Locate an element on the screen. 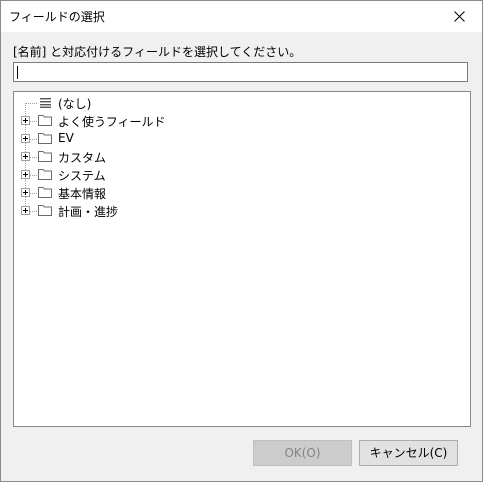 The width and height of the screenshot is (483, 482). tree-item-label: よく使うフィールド is located at coordinates (112, 122).